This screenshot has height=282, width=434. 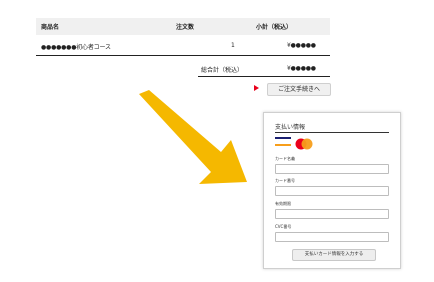 I want to click on mastercard-icon, so click(x=304, y=144).